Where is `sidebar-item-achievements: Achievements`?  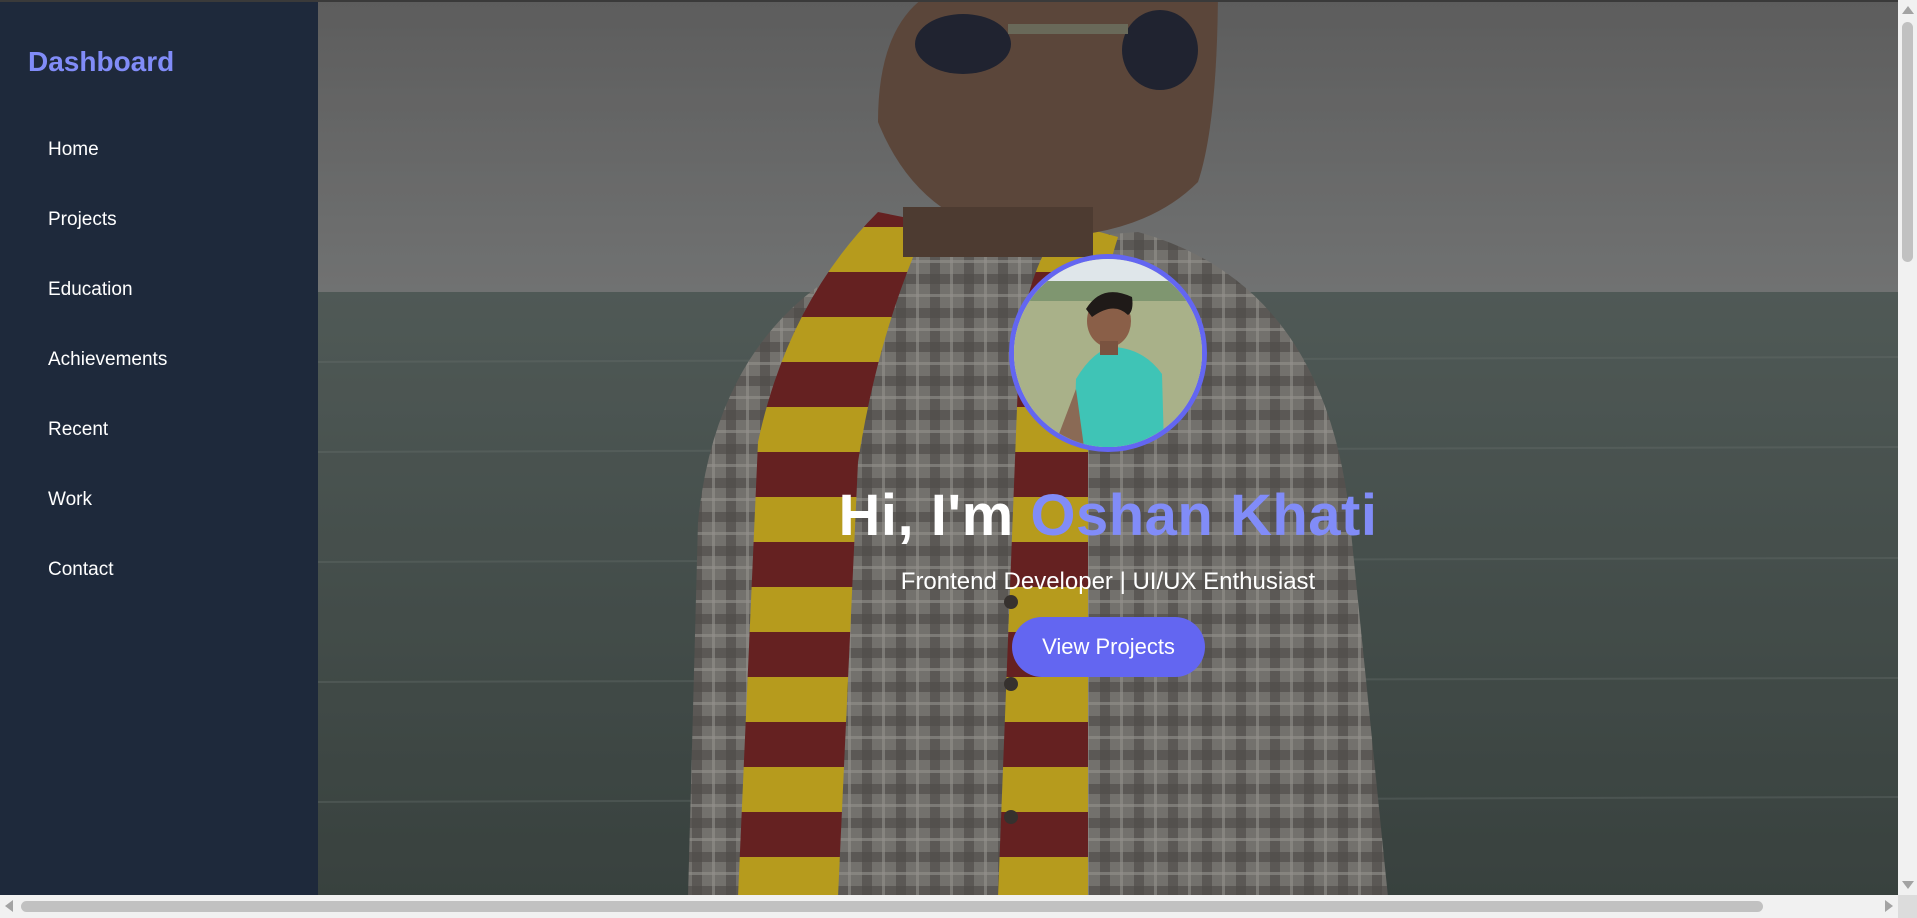
sidebar-item-achievements: Achievements is located at coordinates (107, 377).